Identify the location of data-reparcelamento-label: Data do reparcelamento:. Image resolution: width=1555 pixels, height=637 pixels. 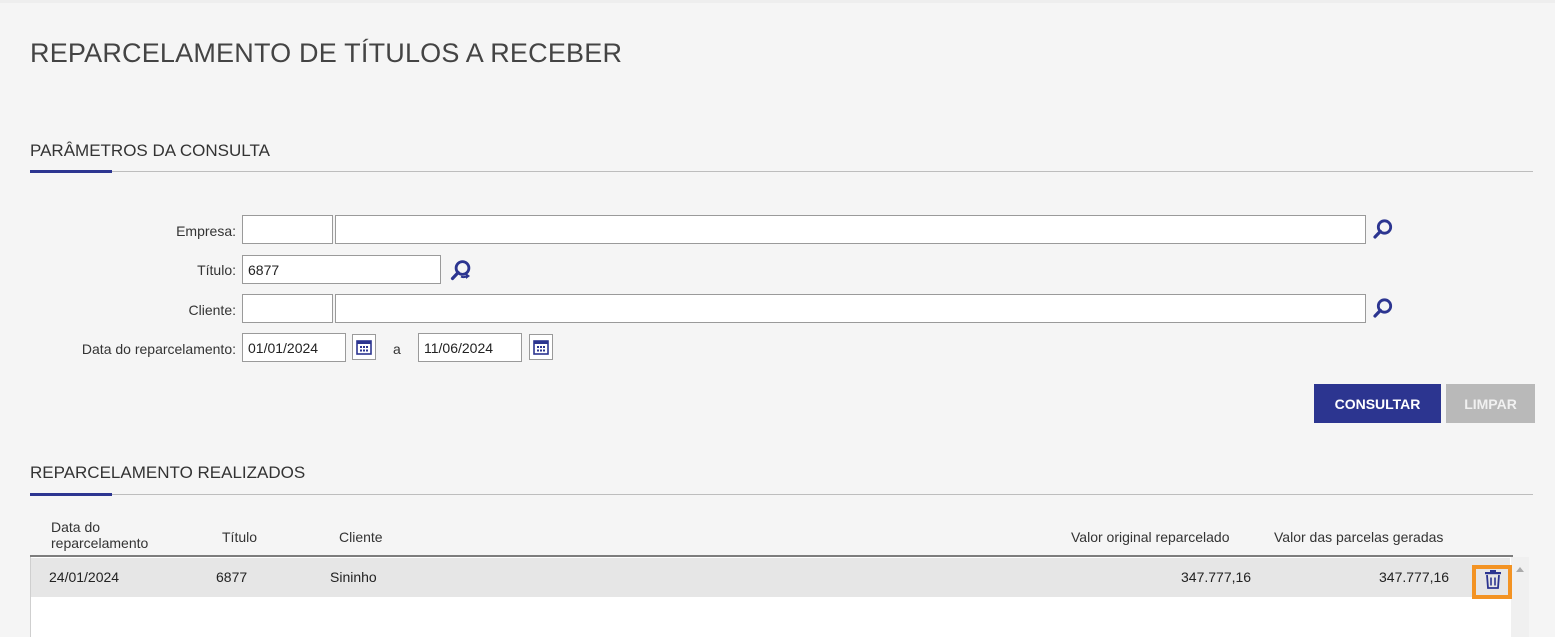
(158, 349).